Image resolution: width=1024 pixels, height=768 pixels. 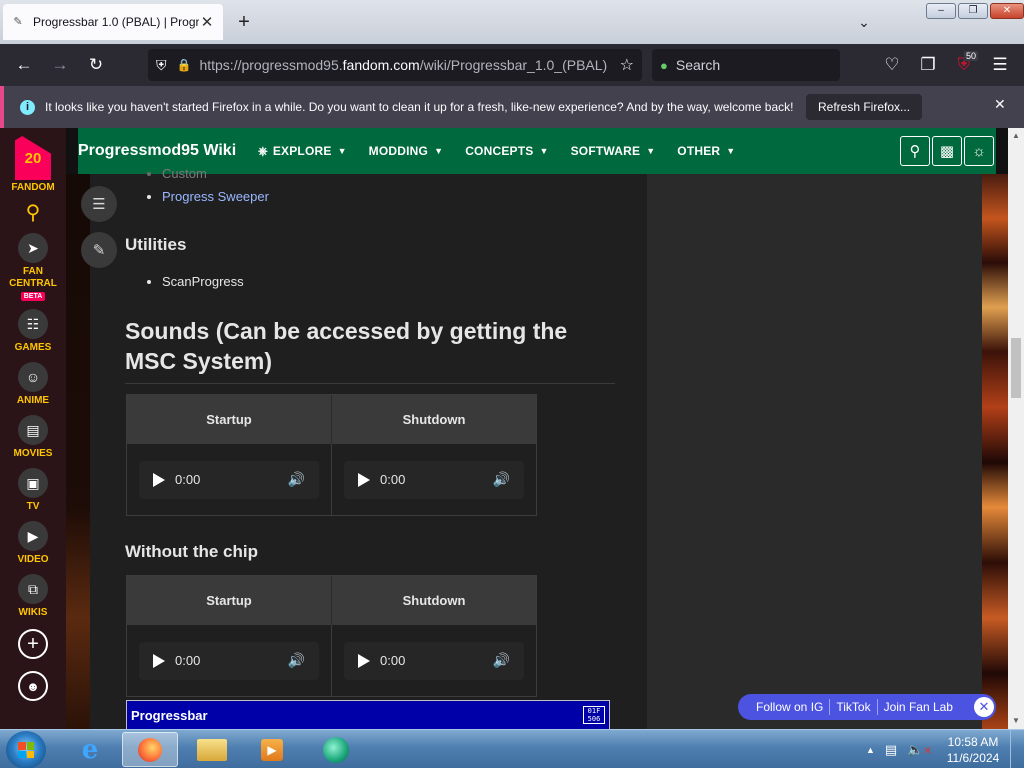 I want to click on rail-item-tv: ▣ TV, so click(x=33, y=490).